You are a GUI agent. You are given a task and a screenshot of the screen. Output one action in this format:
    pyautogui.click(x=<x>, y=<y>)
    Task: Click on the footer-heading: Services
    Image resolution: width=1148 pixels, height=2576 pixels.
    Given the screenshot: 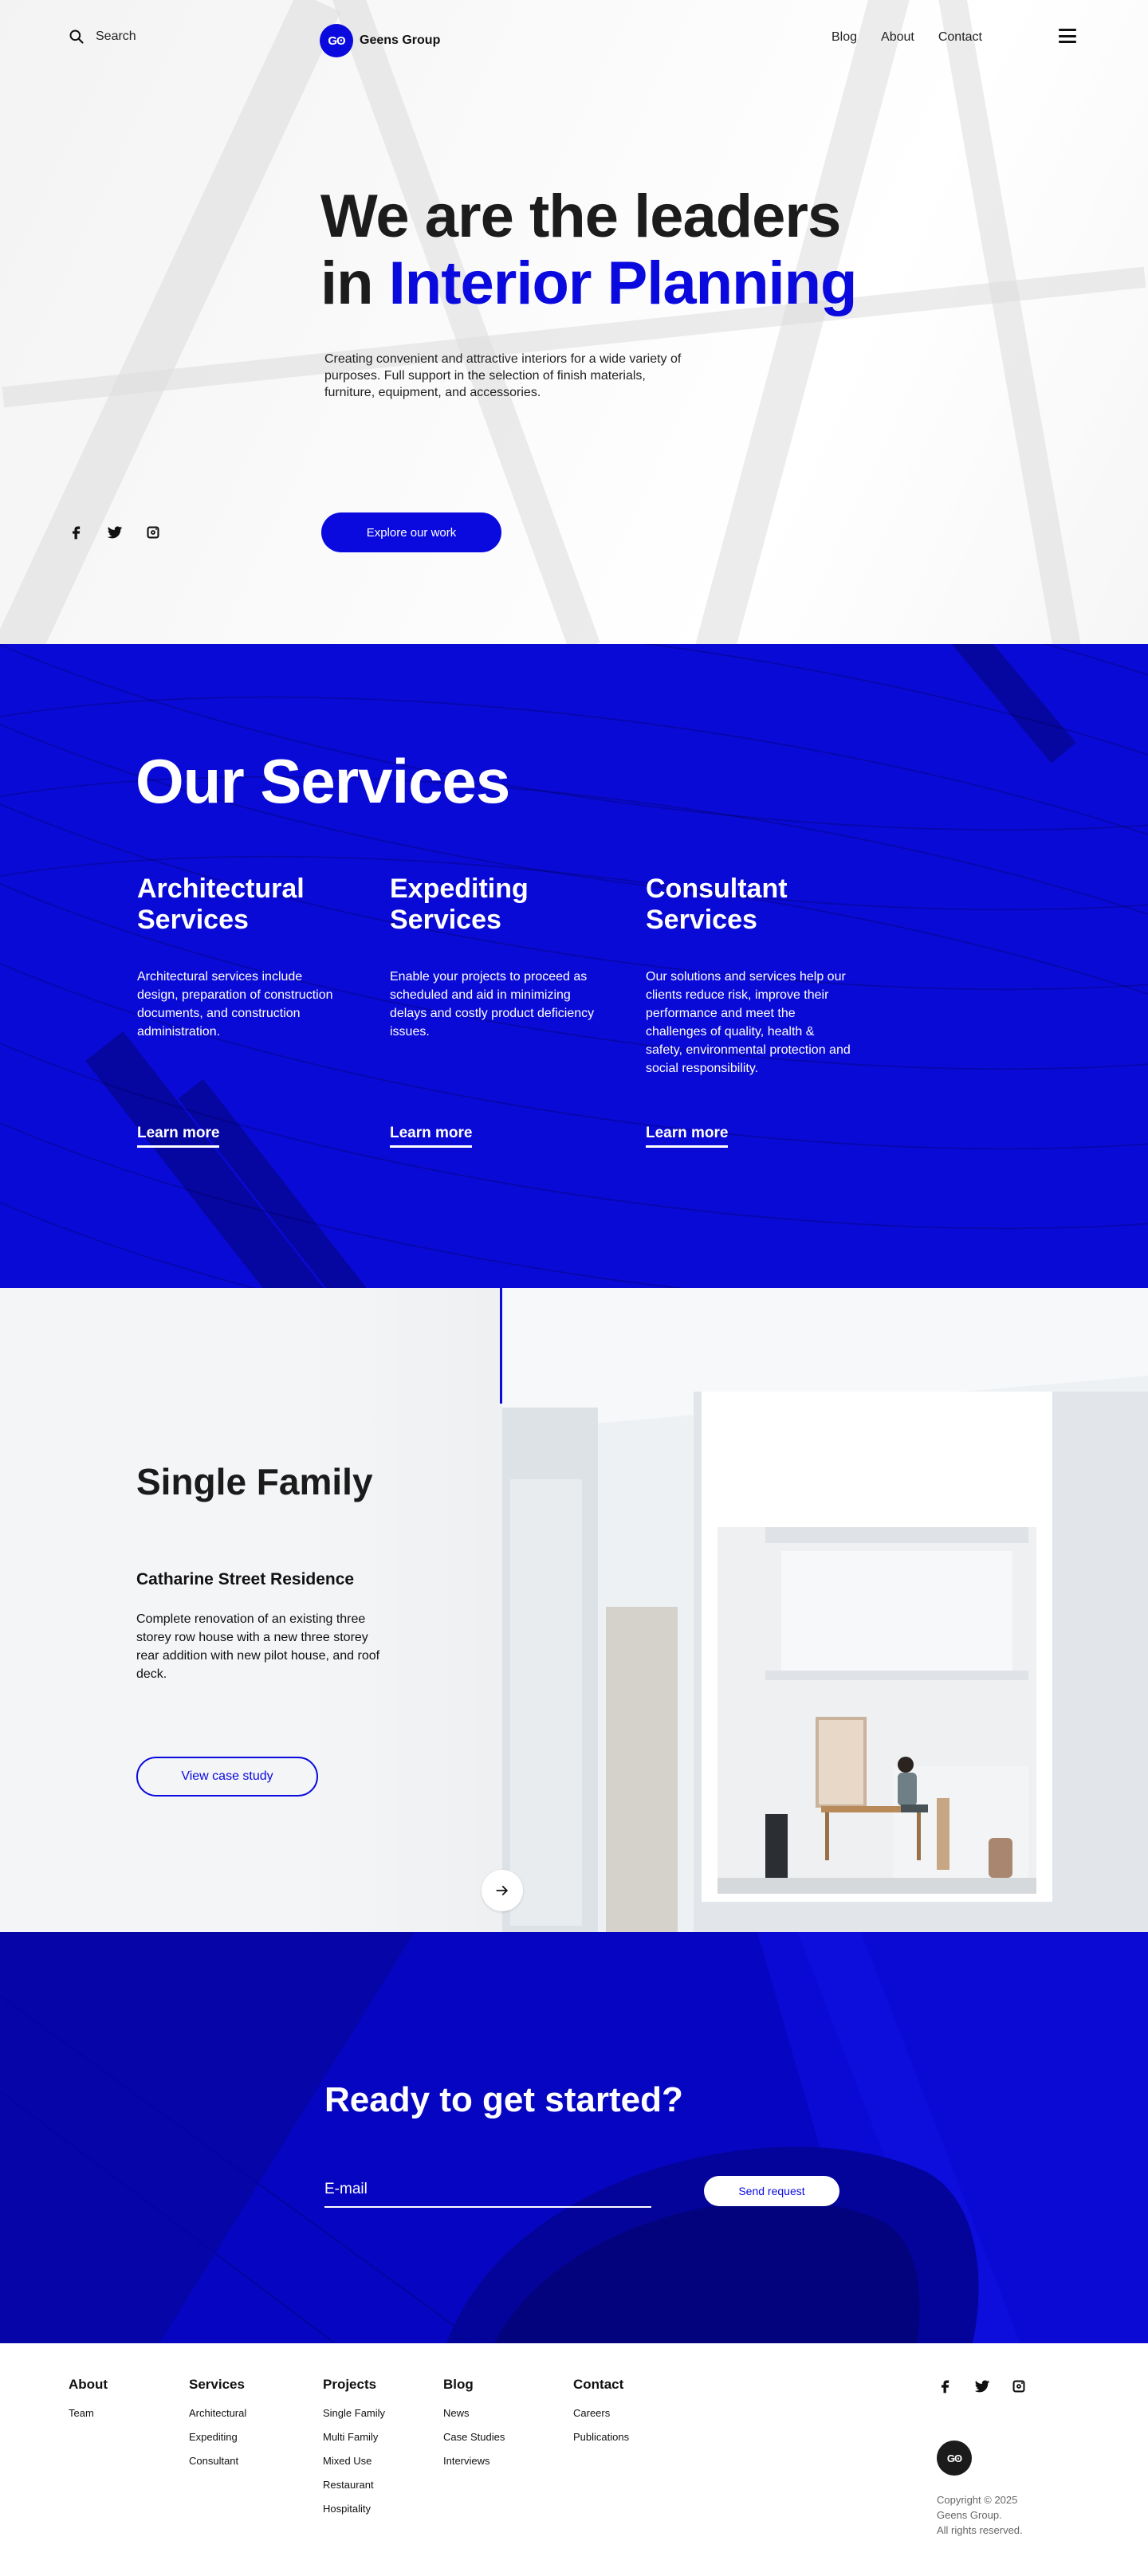 What is the action you would take?
    pyautogui.click(x=217, y=2384)
    